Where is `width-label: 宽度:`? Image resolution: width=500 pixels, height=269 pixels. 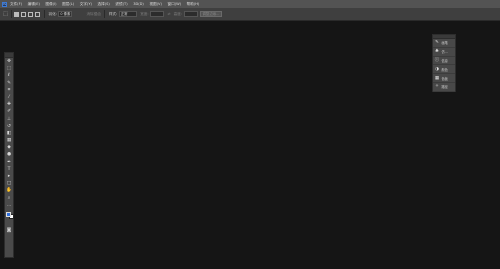
width-label: 宽度: is located at coordinates (144, 13).